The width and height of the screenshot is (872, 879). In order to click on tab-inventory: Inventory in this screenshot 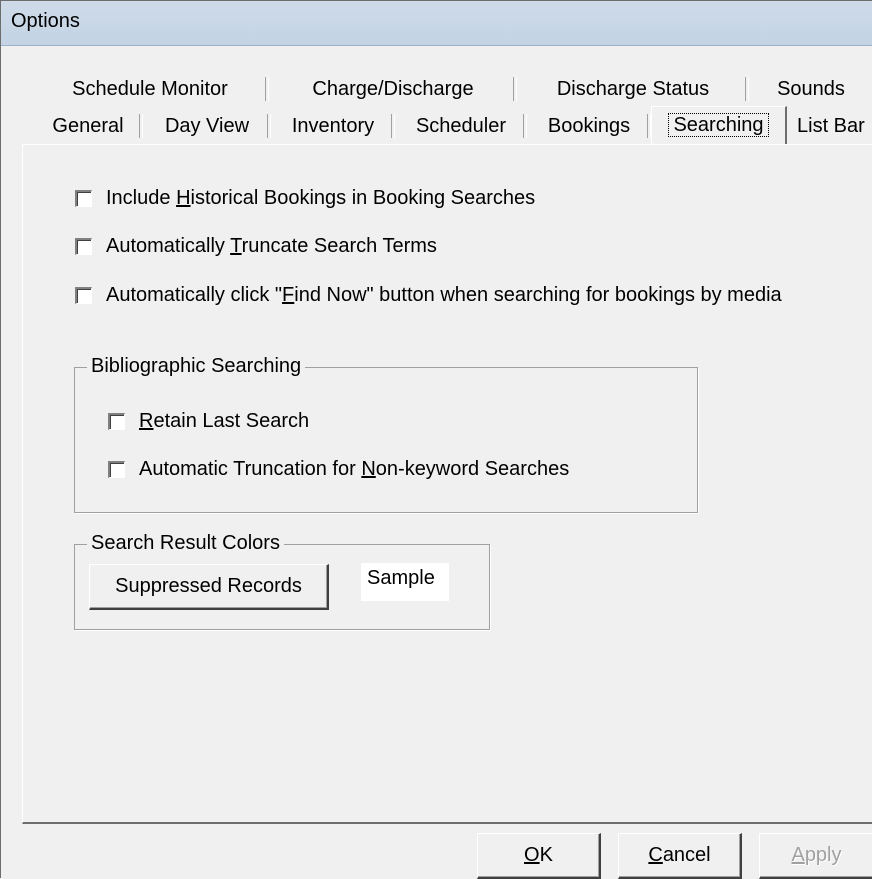, I will do `click(333, 126)`.